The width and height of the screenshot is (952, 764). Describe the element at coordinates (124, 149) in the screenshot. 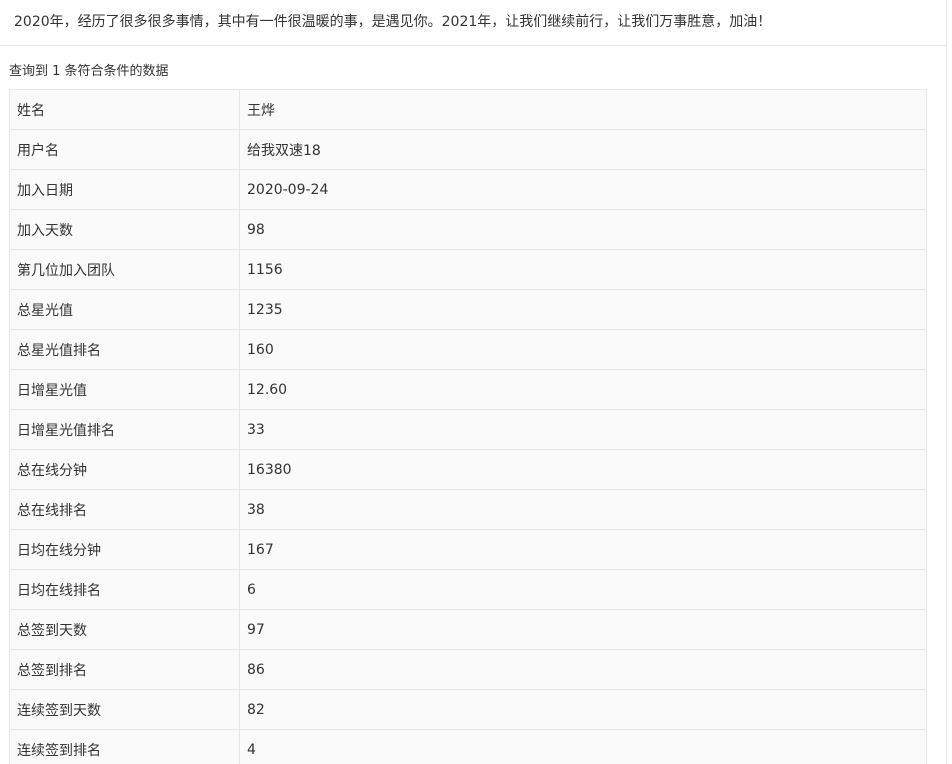

I see `field-label: 用户名` at that location.